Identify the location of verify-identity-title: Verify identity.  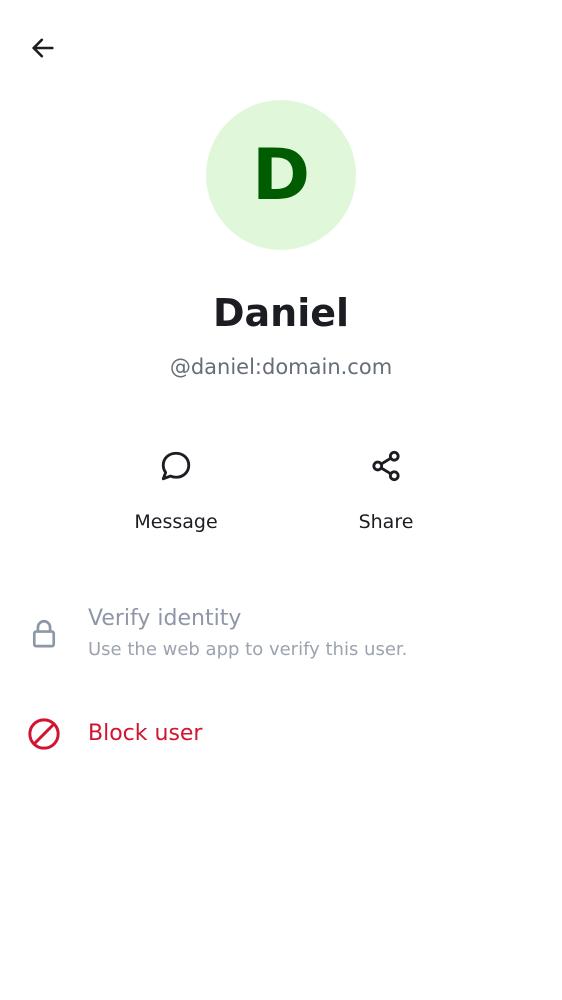
(165, 618).